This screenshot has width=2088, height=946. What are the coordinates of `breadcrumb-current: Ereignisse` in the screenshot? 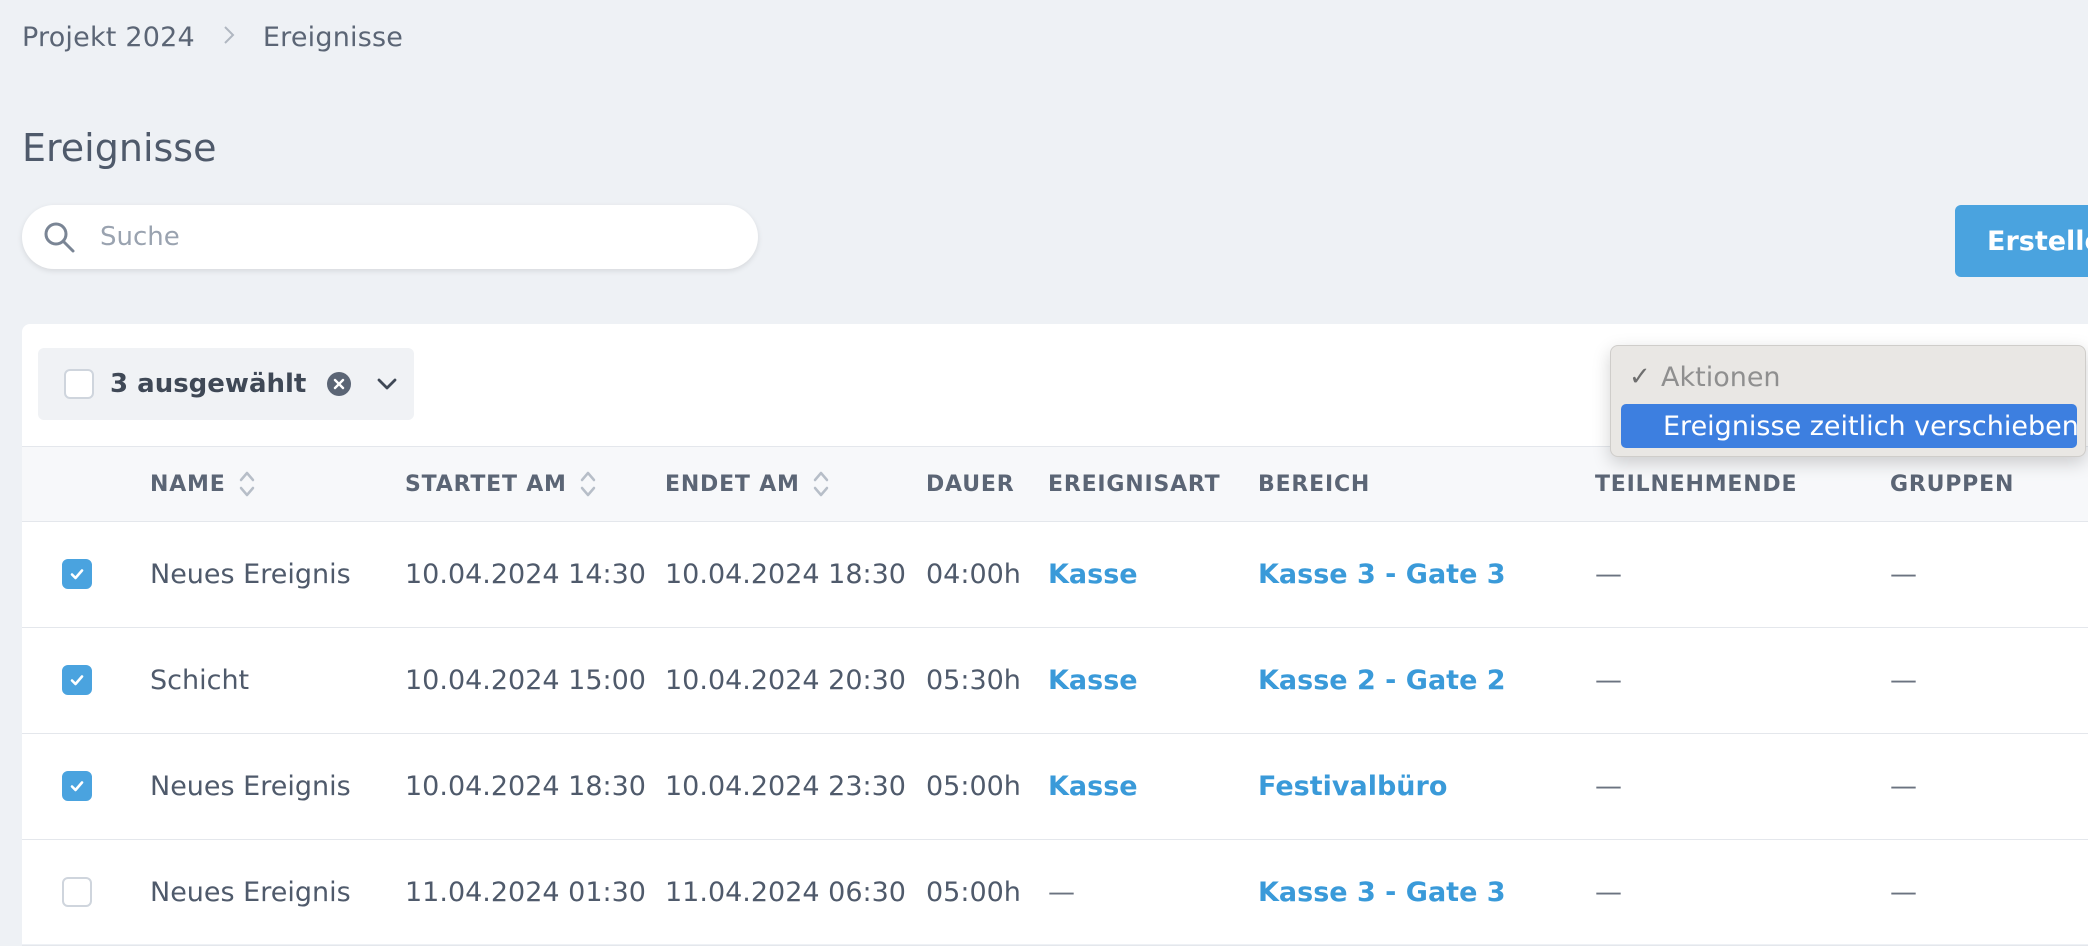 It's located at (333, 37).